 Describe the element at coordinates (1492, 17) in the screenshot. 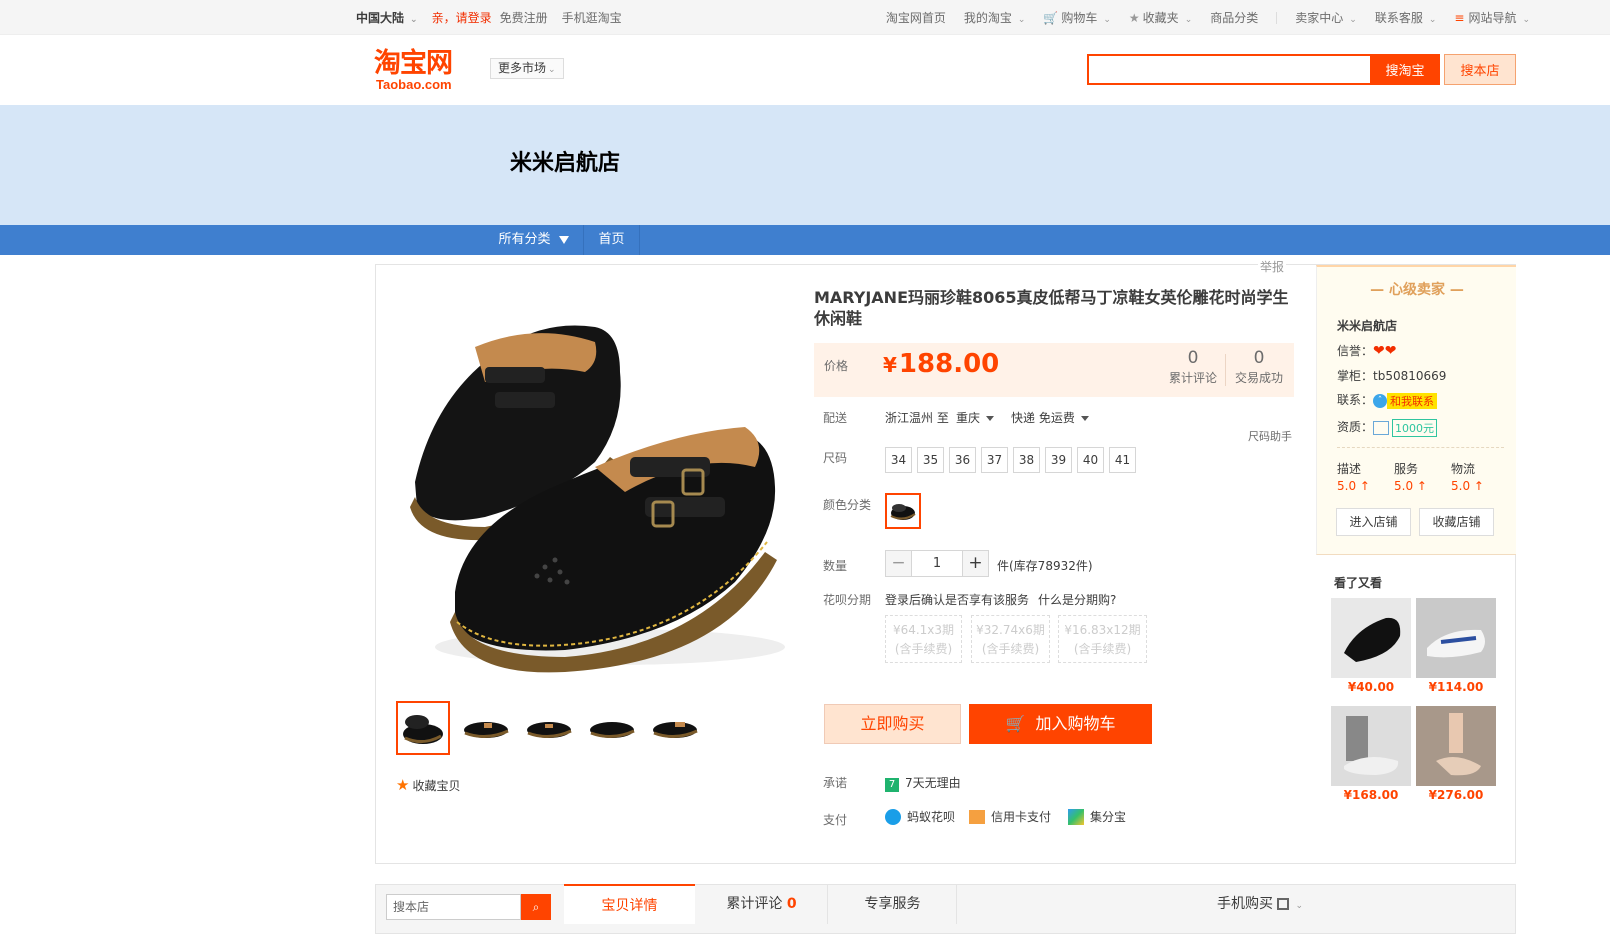

I see `site-nav-link: ≡ 网站导航 ⌄` at that location.